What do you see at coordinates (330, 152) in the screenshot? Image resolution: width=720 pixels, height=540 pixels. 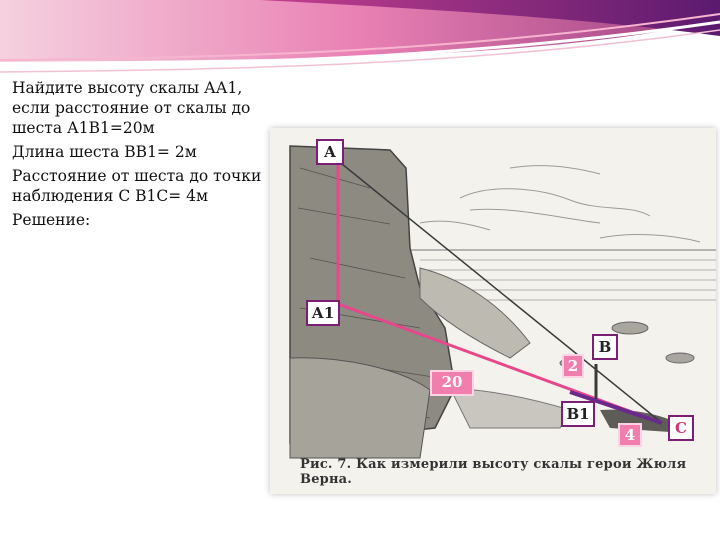 I see `label-a: А` at bounding box center [330, 152].